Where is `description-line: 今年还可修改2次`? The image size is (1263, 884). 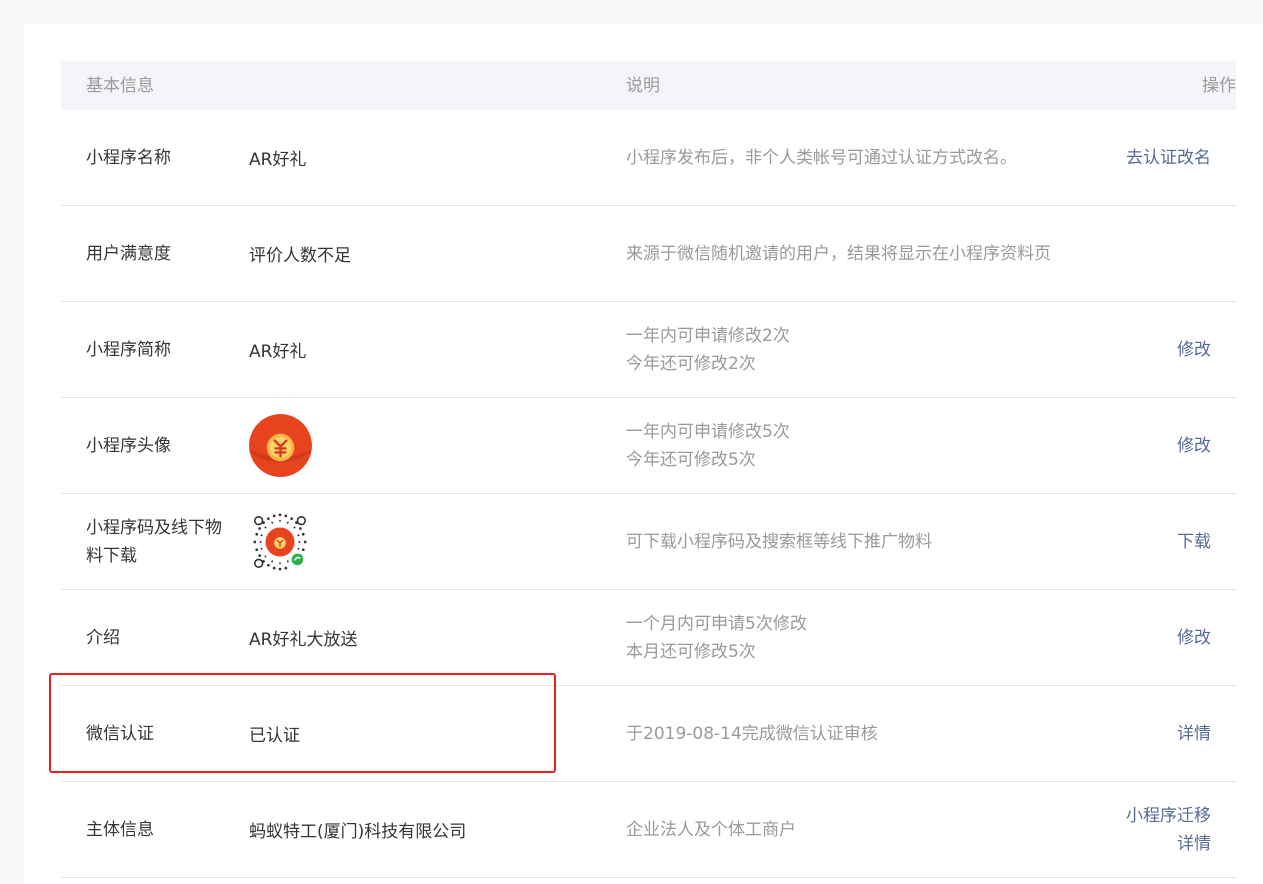
description-line: 今年还可修改2次 is located at coordinates (691, 363).